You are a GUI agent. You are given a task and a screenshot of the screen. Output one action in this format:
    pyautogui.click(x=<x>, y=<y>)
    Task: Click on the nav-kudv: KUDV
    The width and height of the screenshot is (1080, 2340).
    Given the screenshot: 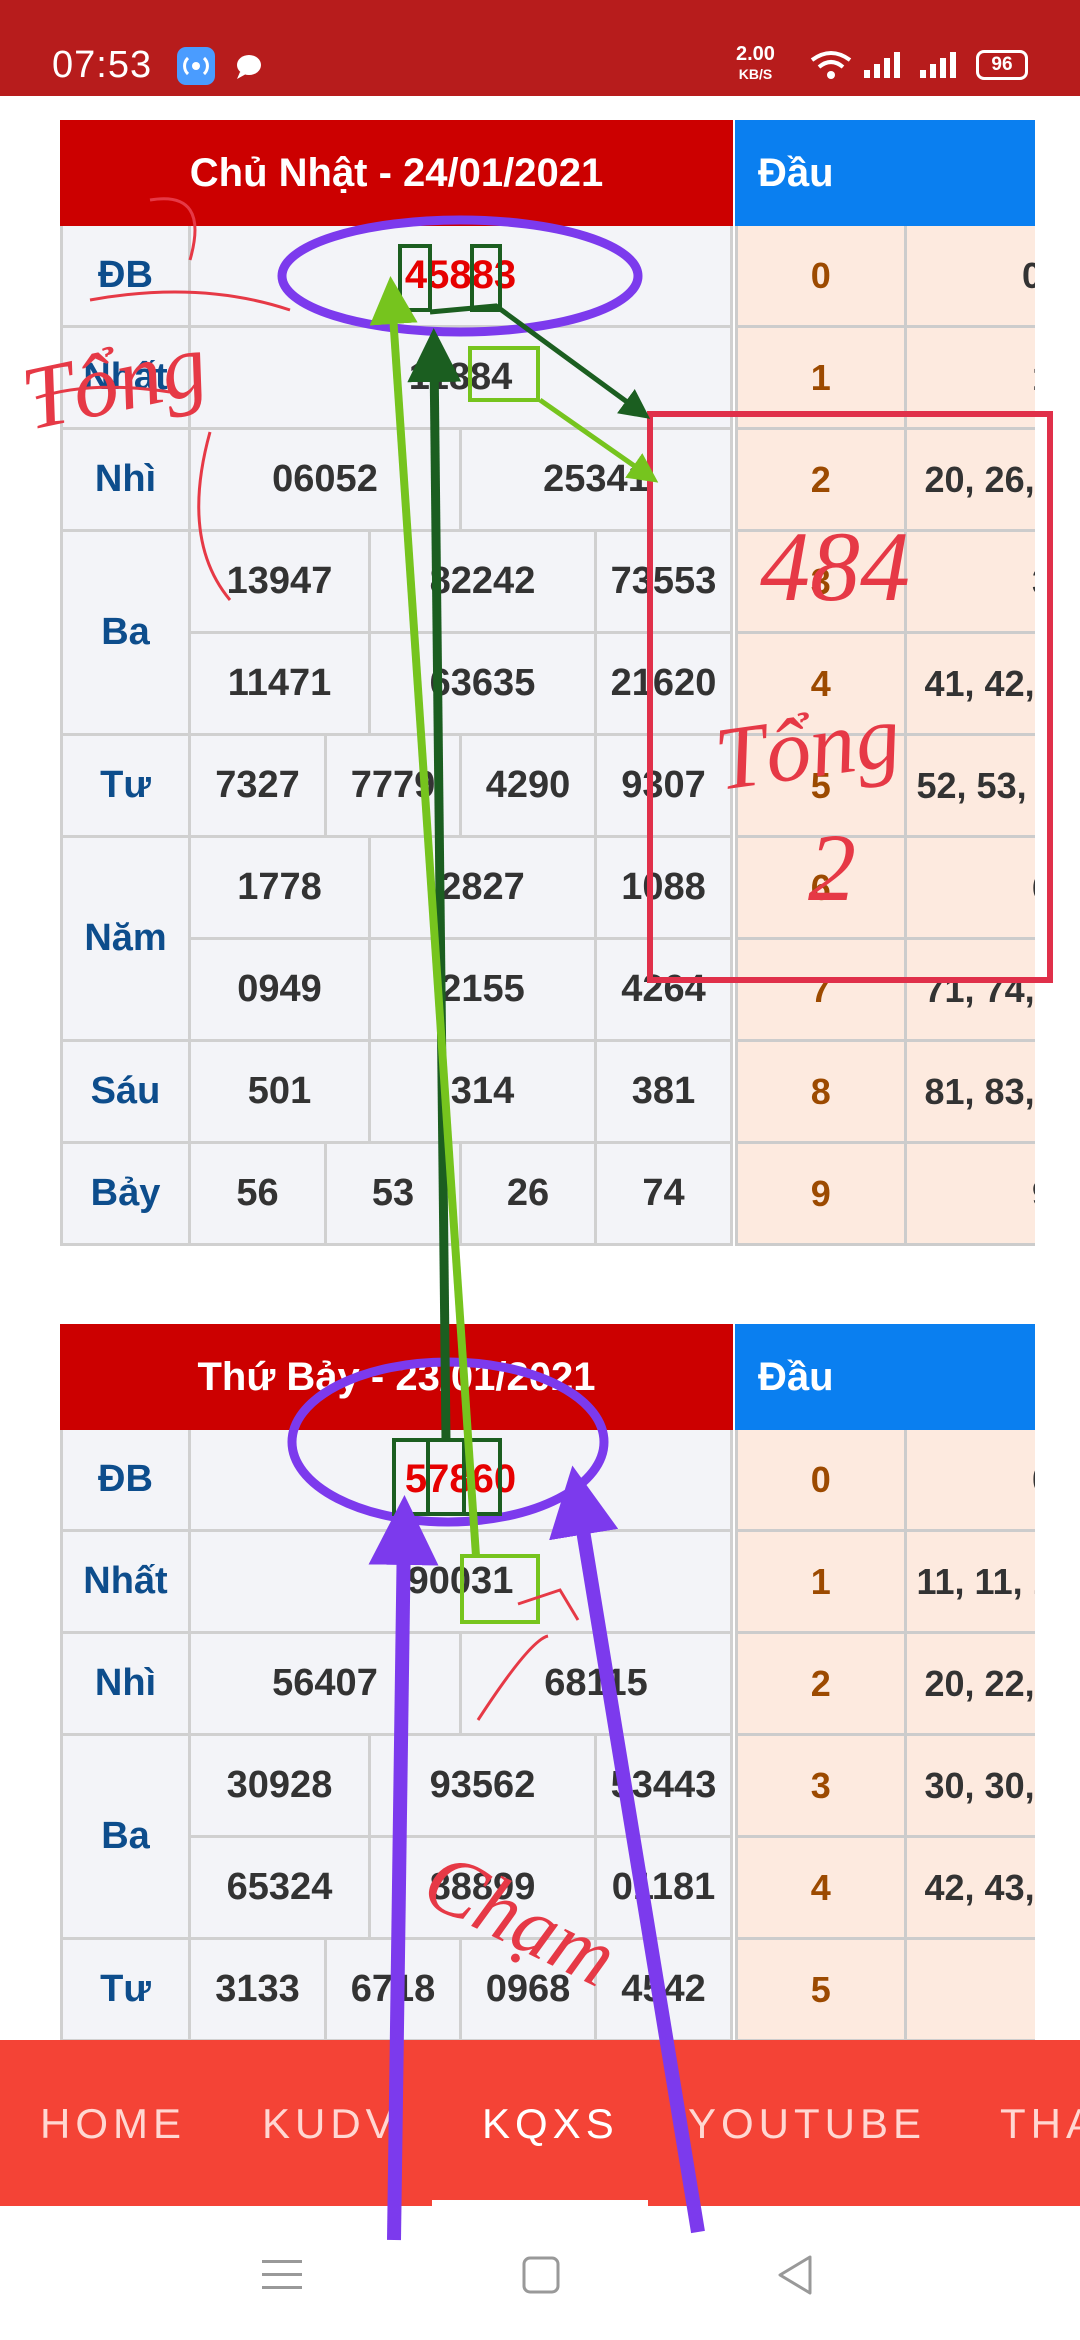 What is the action you would take?
    pyautogui.click(x=330, y=2124)
    